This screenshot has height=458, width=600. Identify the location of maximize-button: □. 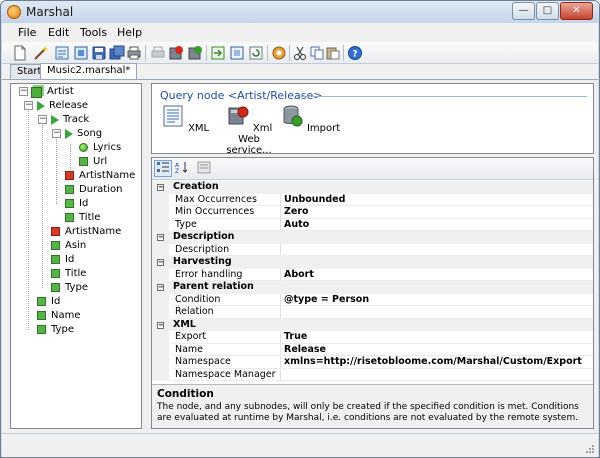
(547, 11).